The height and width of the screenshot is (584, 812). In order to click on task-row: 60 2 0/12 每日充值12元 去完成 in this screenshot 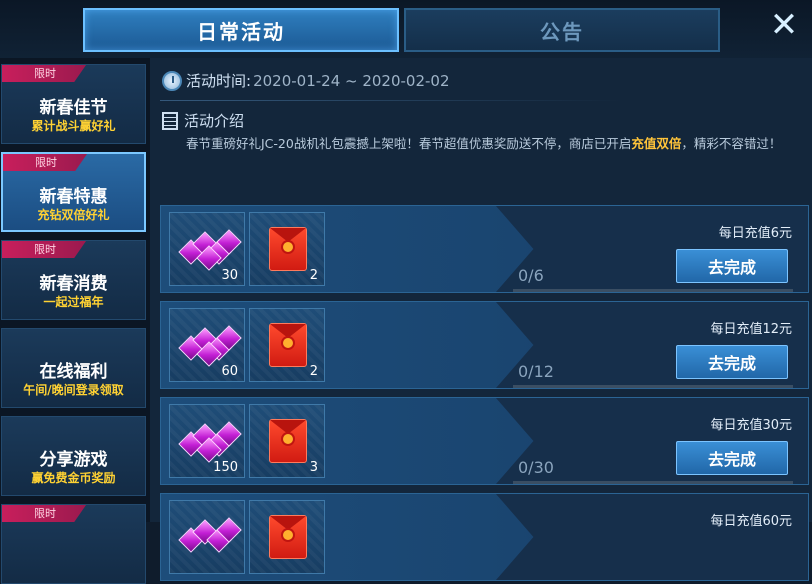, I will do `click(484, 345)`.